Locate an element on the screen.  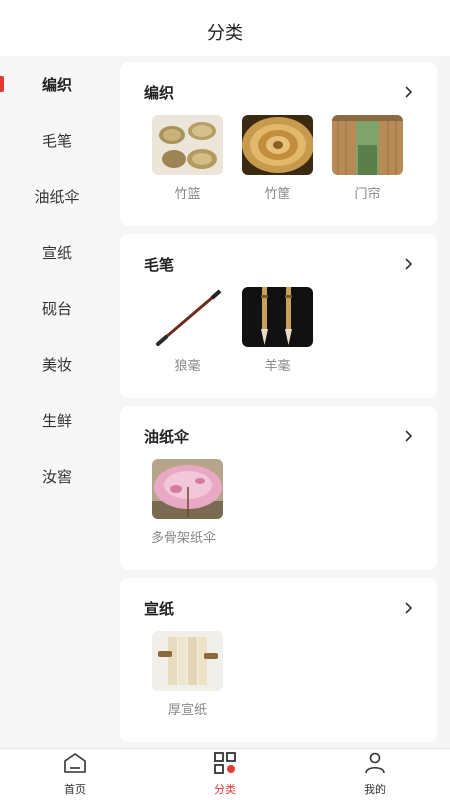
page-header: 分类 is located at coordinates (225, 28).